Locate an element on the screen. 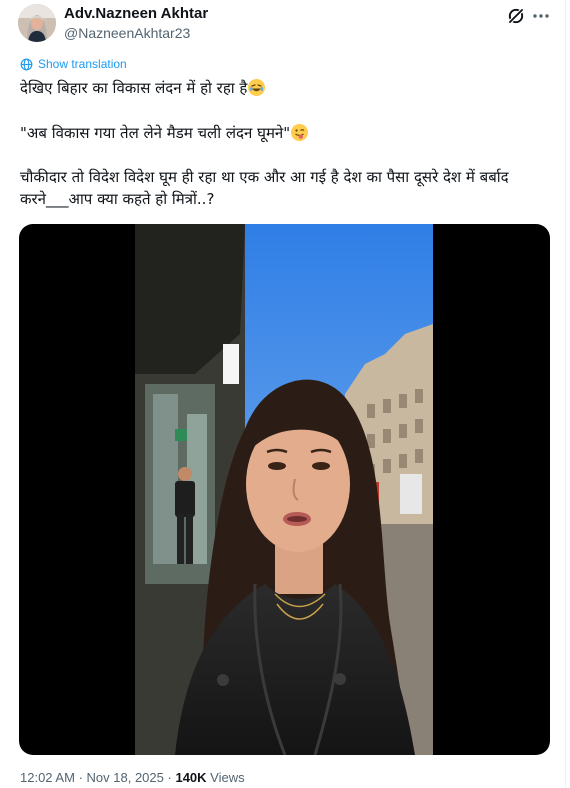 The height and width of the screenshot is (788, 570). show-translation-link: Show translation is located at coordinates (73, 64).